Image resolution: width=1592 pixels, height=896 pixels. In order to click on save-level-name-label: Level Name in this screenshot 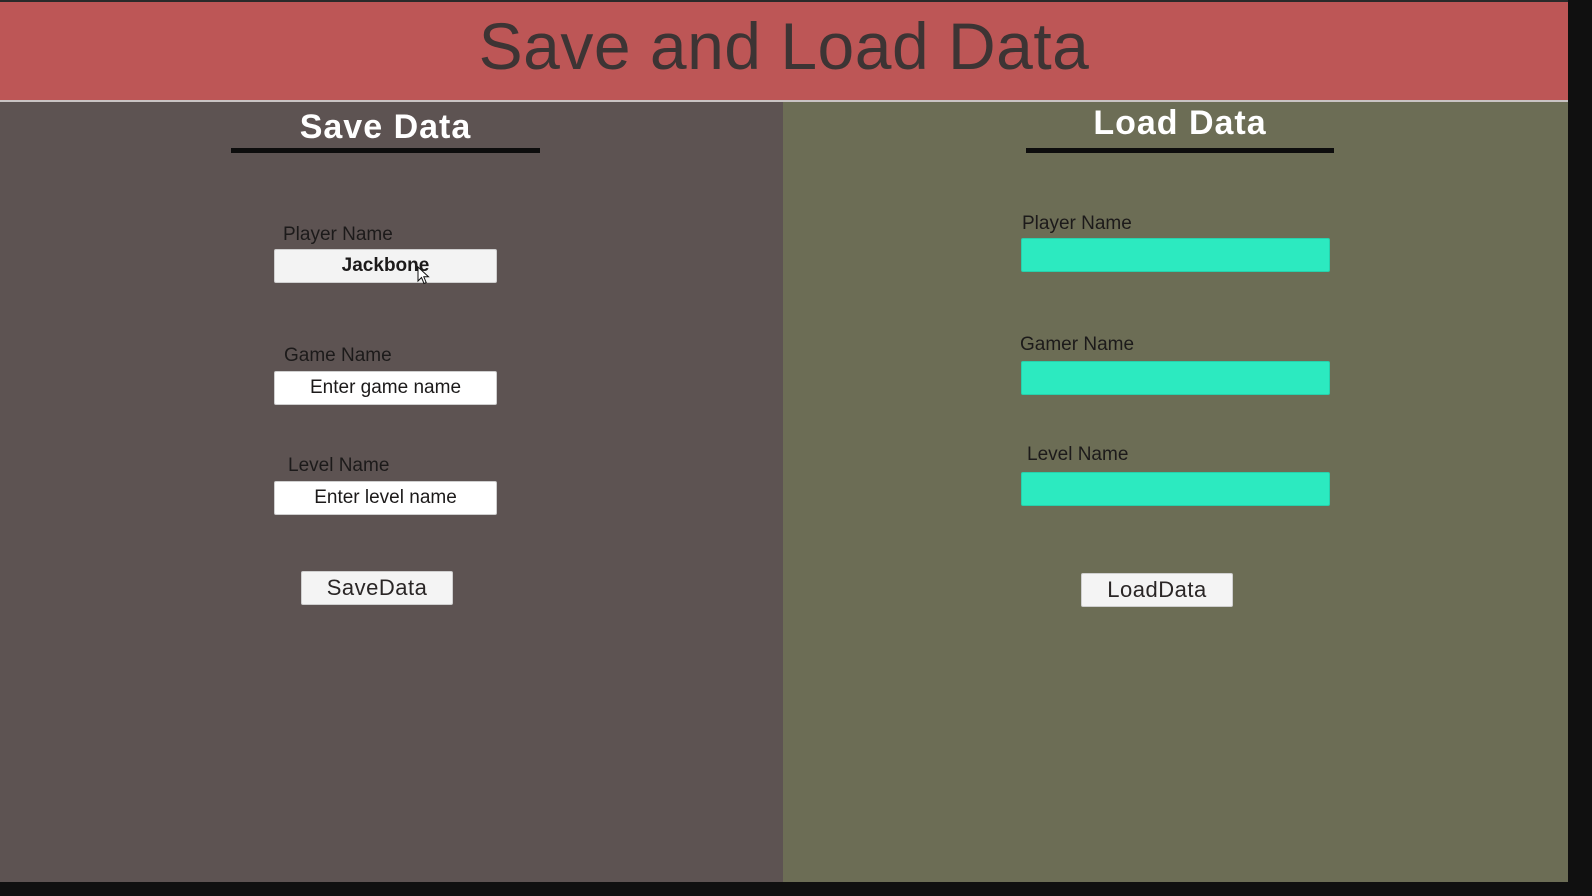, I will do `click(339, 465)`.